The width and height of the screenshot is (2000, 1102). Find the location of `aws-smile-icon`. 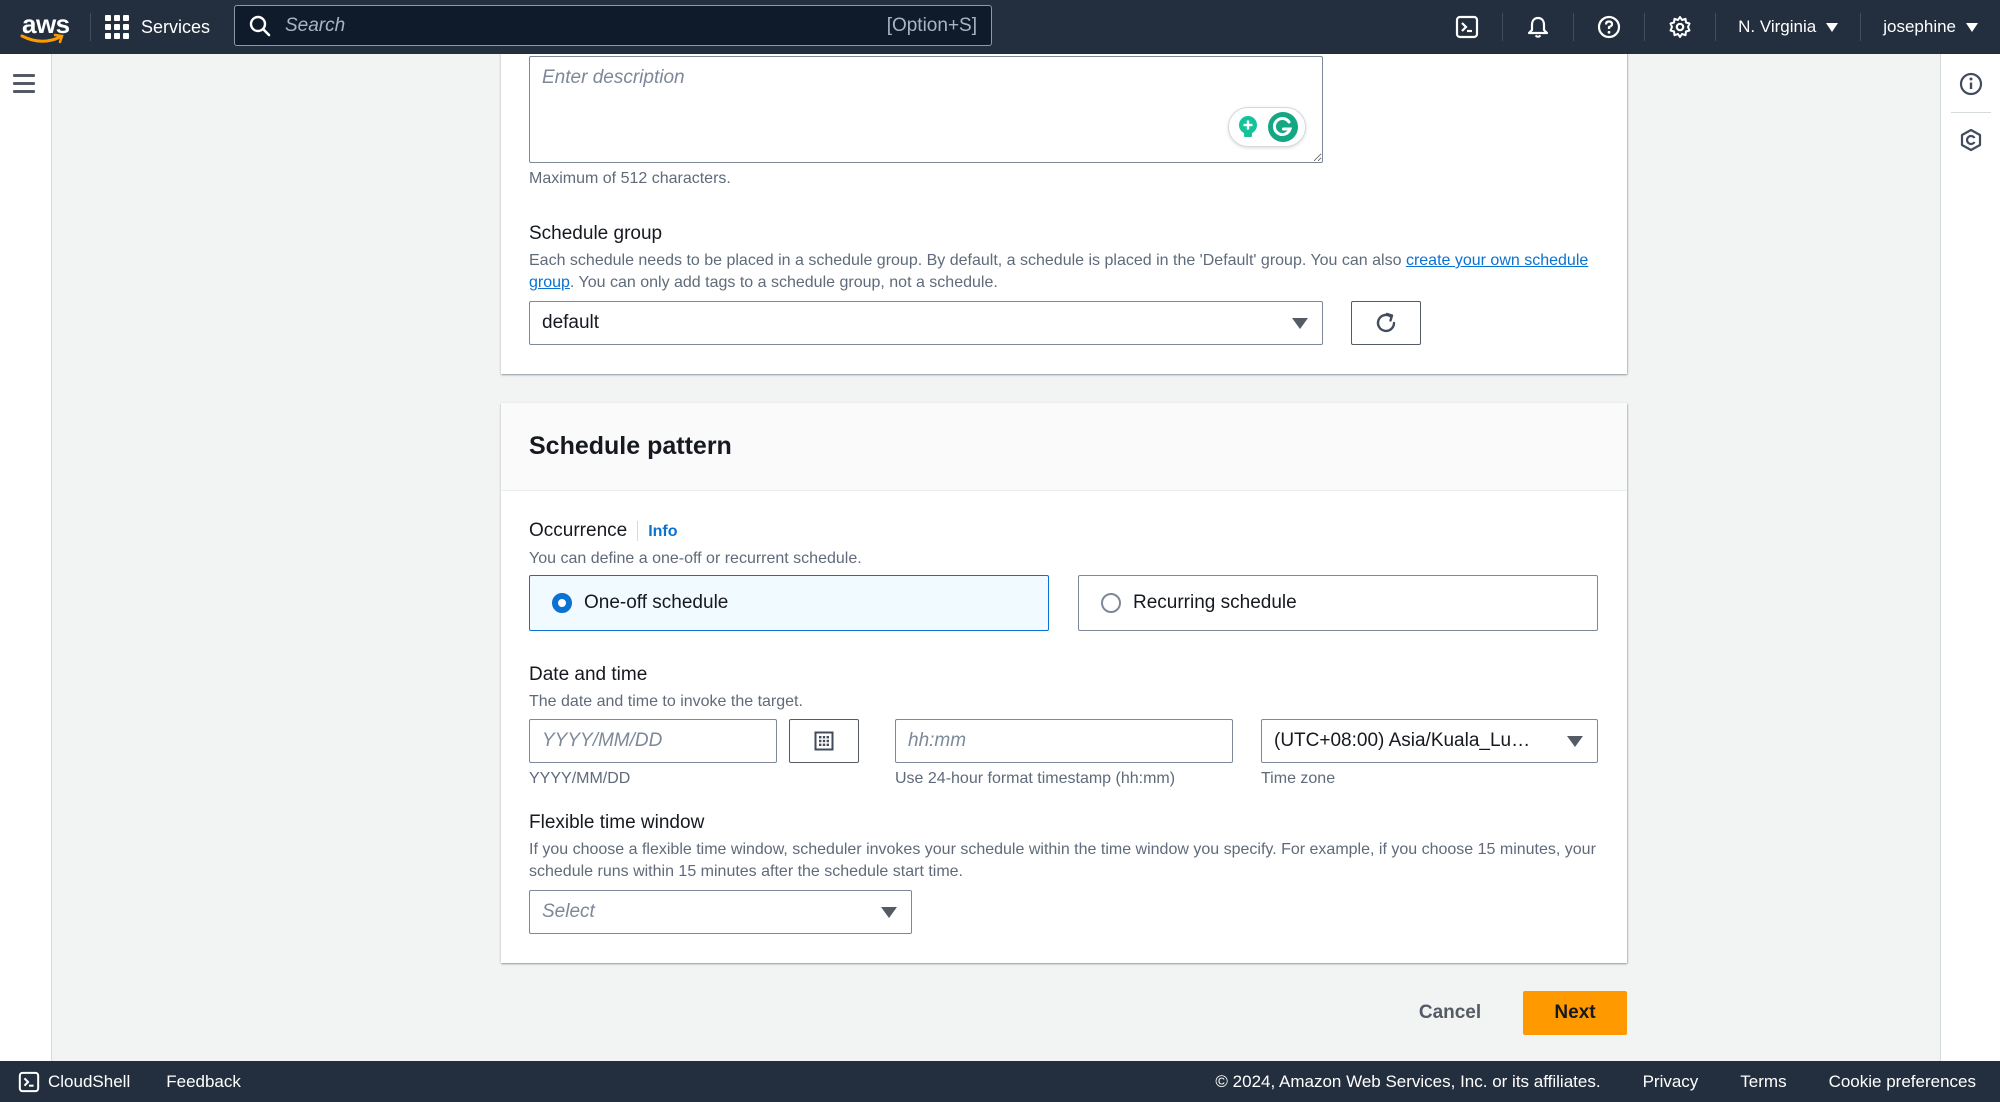

aws-smile-icon is located at coordinates (42, 38).